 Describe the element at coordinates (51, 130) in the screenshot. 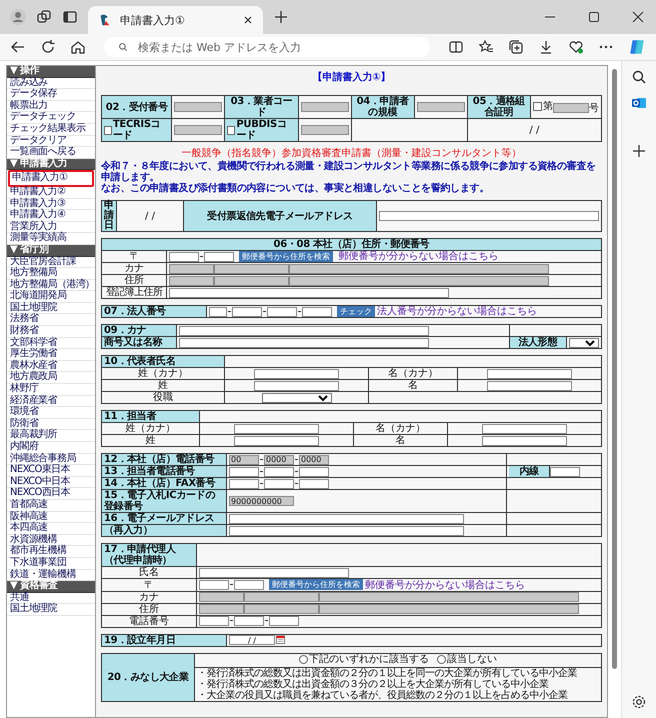

I see `sidebar-item: チェック結果表示` at that location.